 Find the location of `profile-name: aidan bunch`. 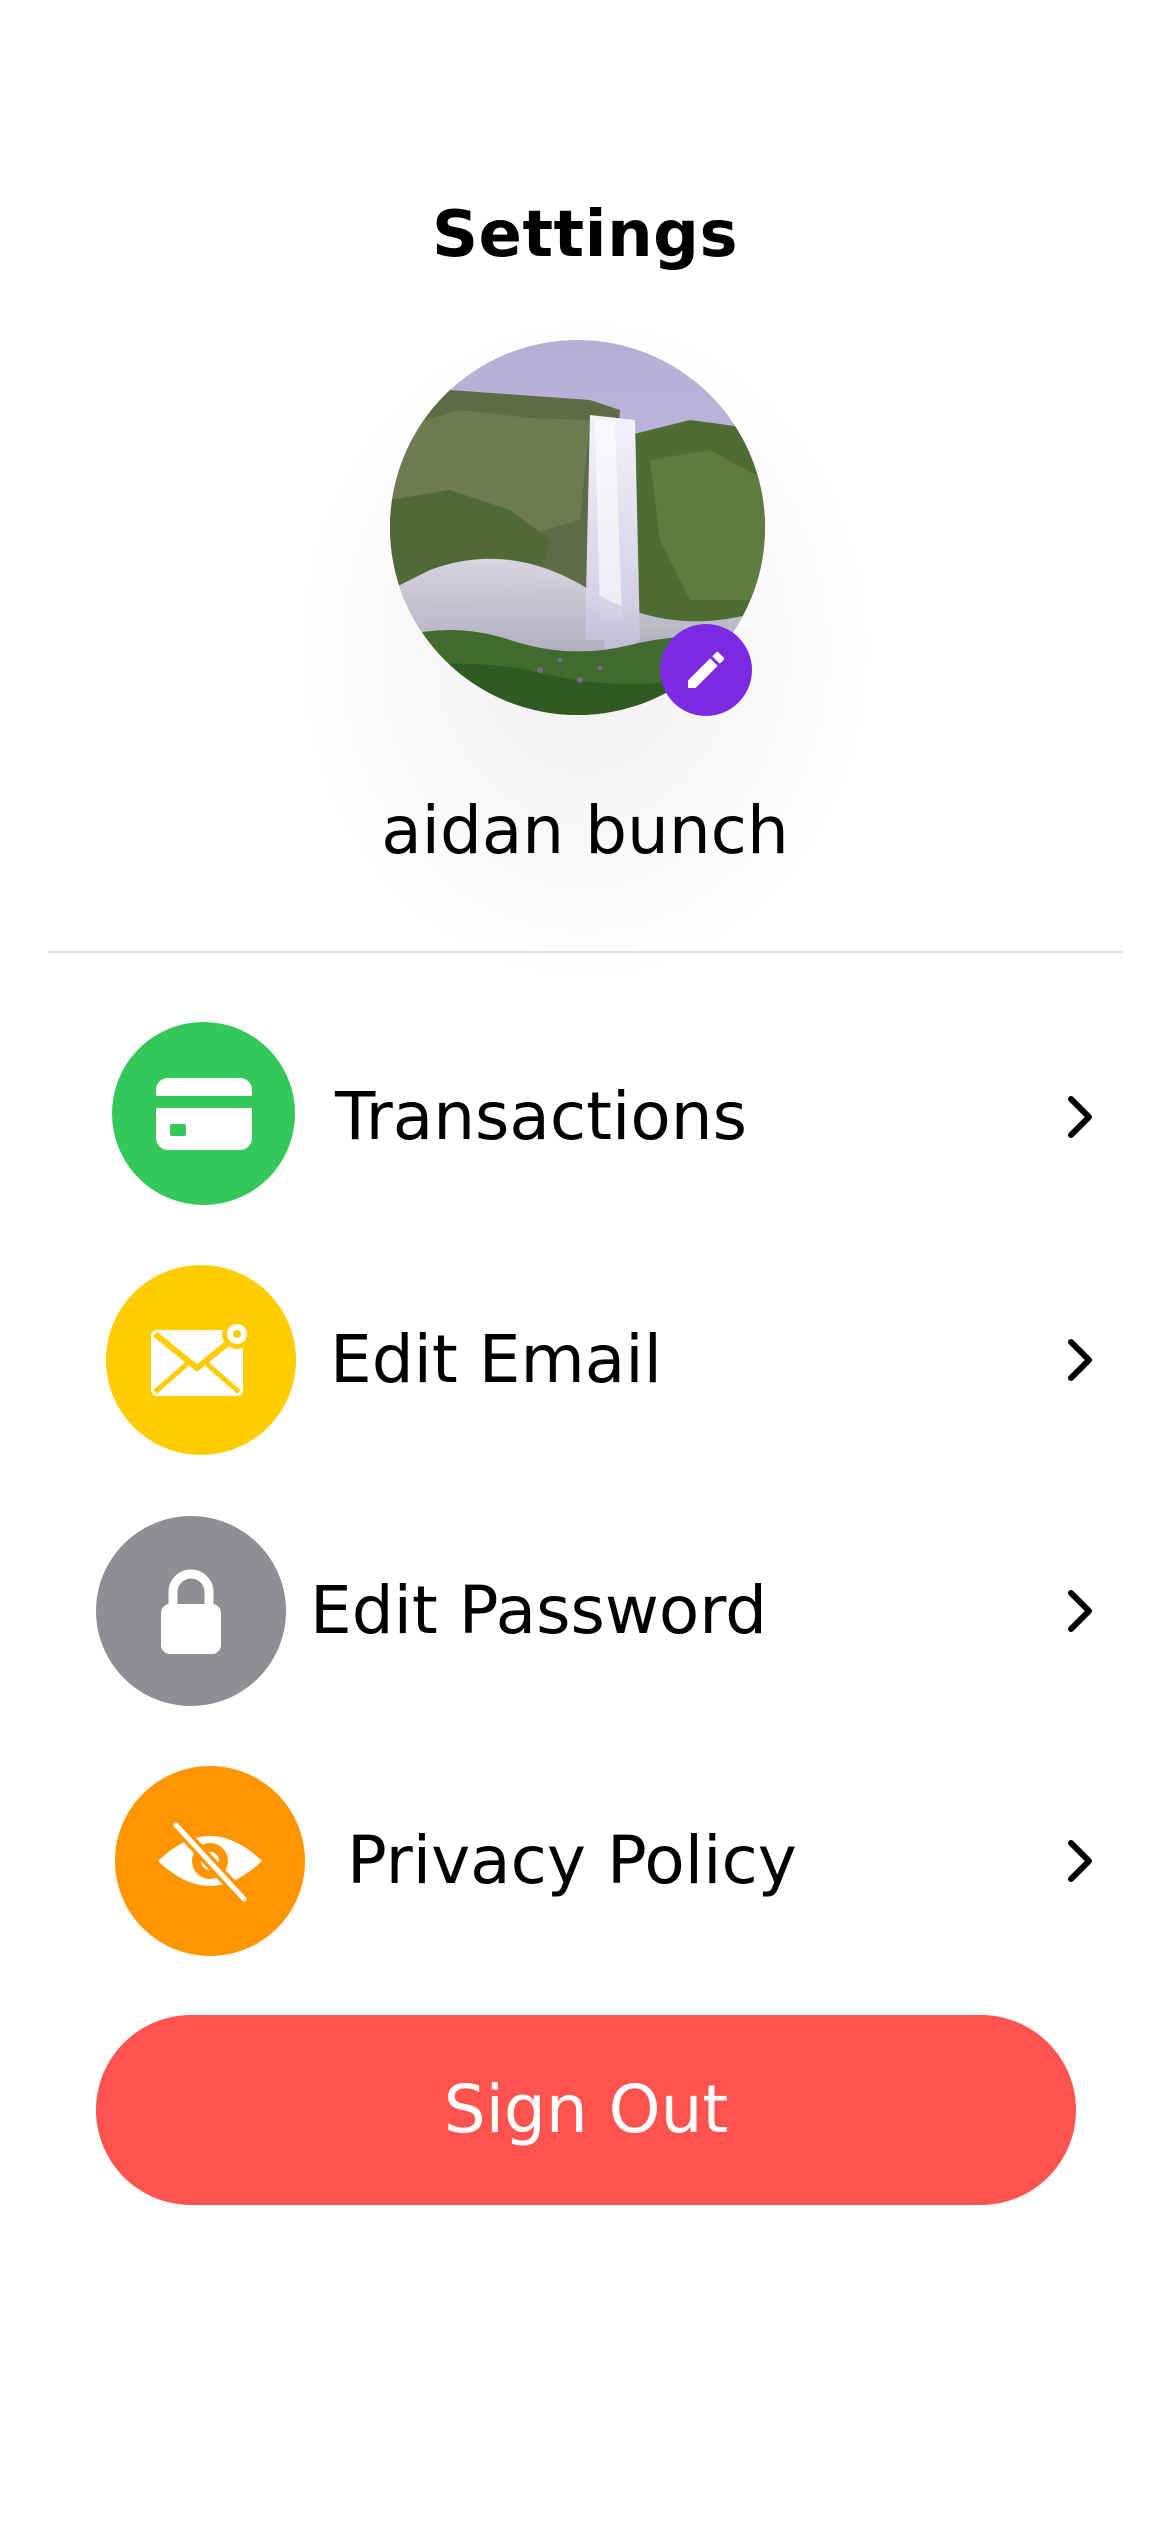

profile-name: aidan bunch is located at coordinates (585, 830).